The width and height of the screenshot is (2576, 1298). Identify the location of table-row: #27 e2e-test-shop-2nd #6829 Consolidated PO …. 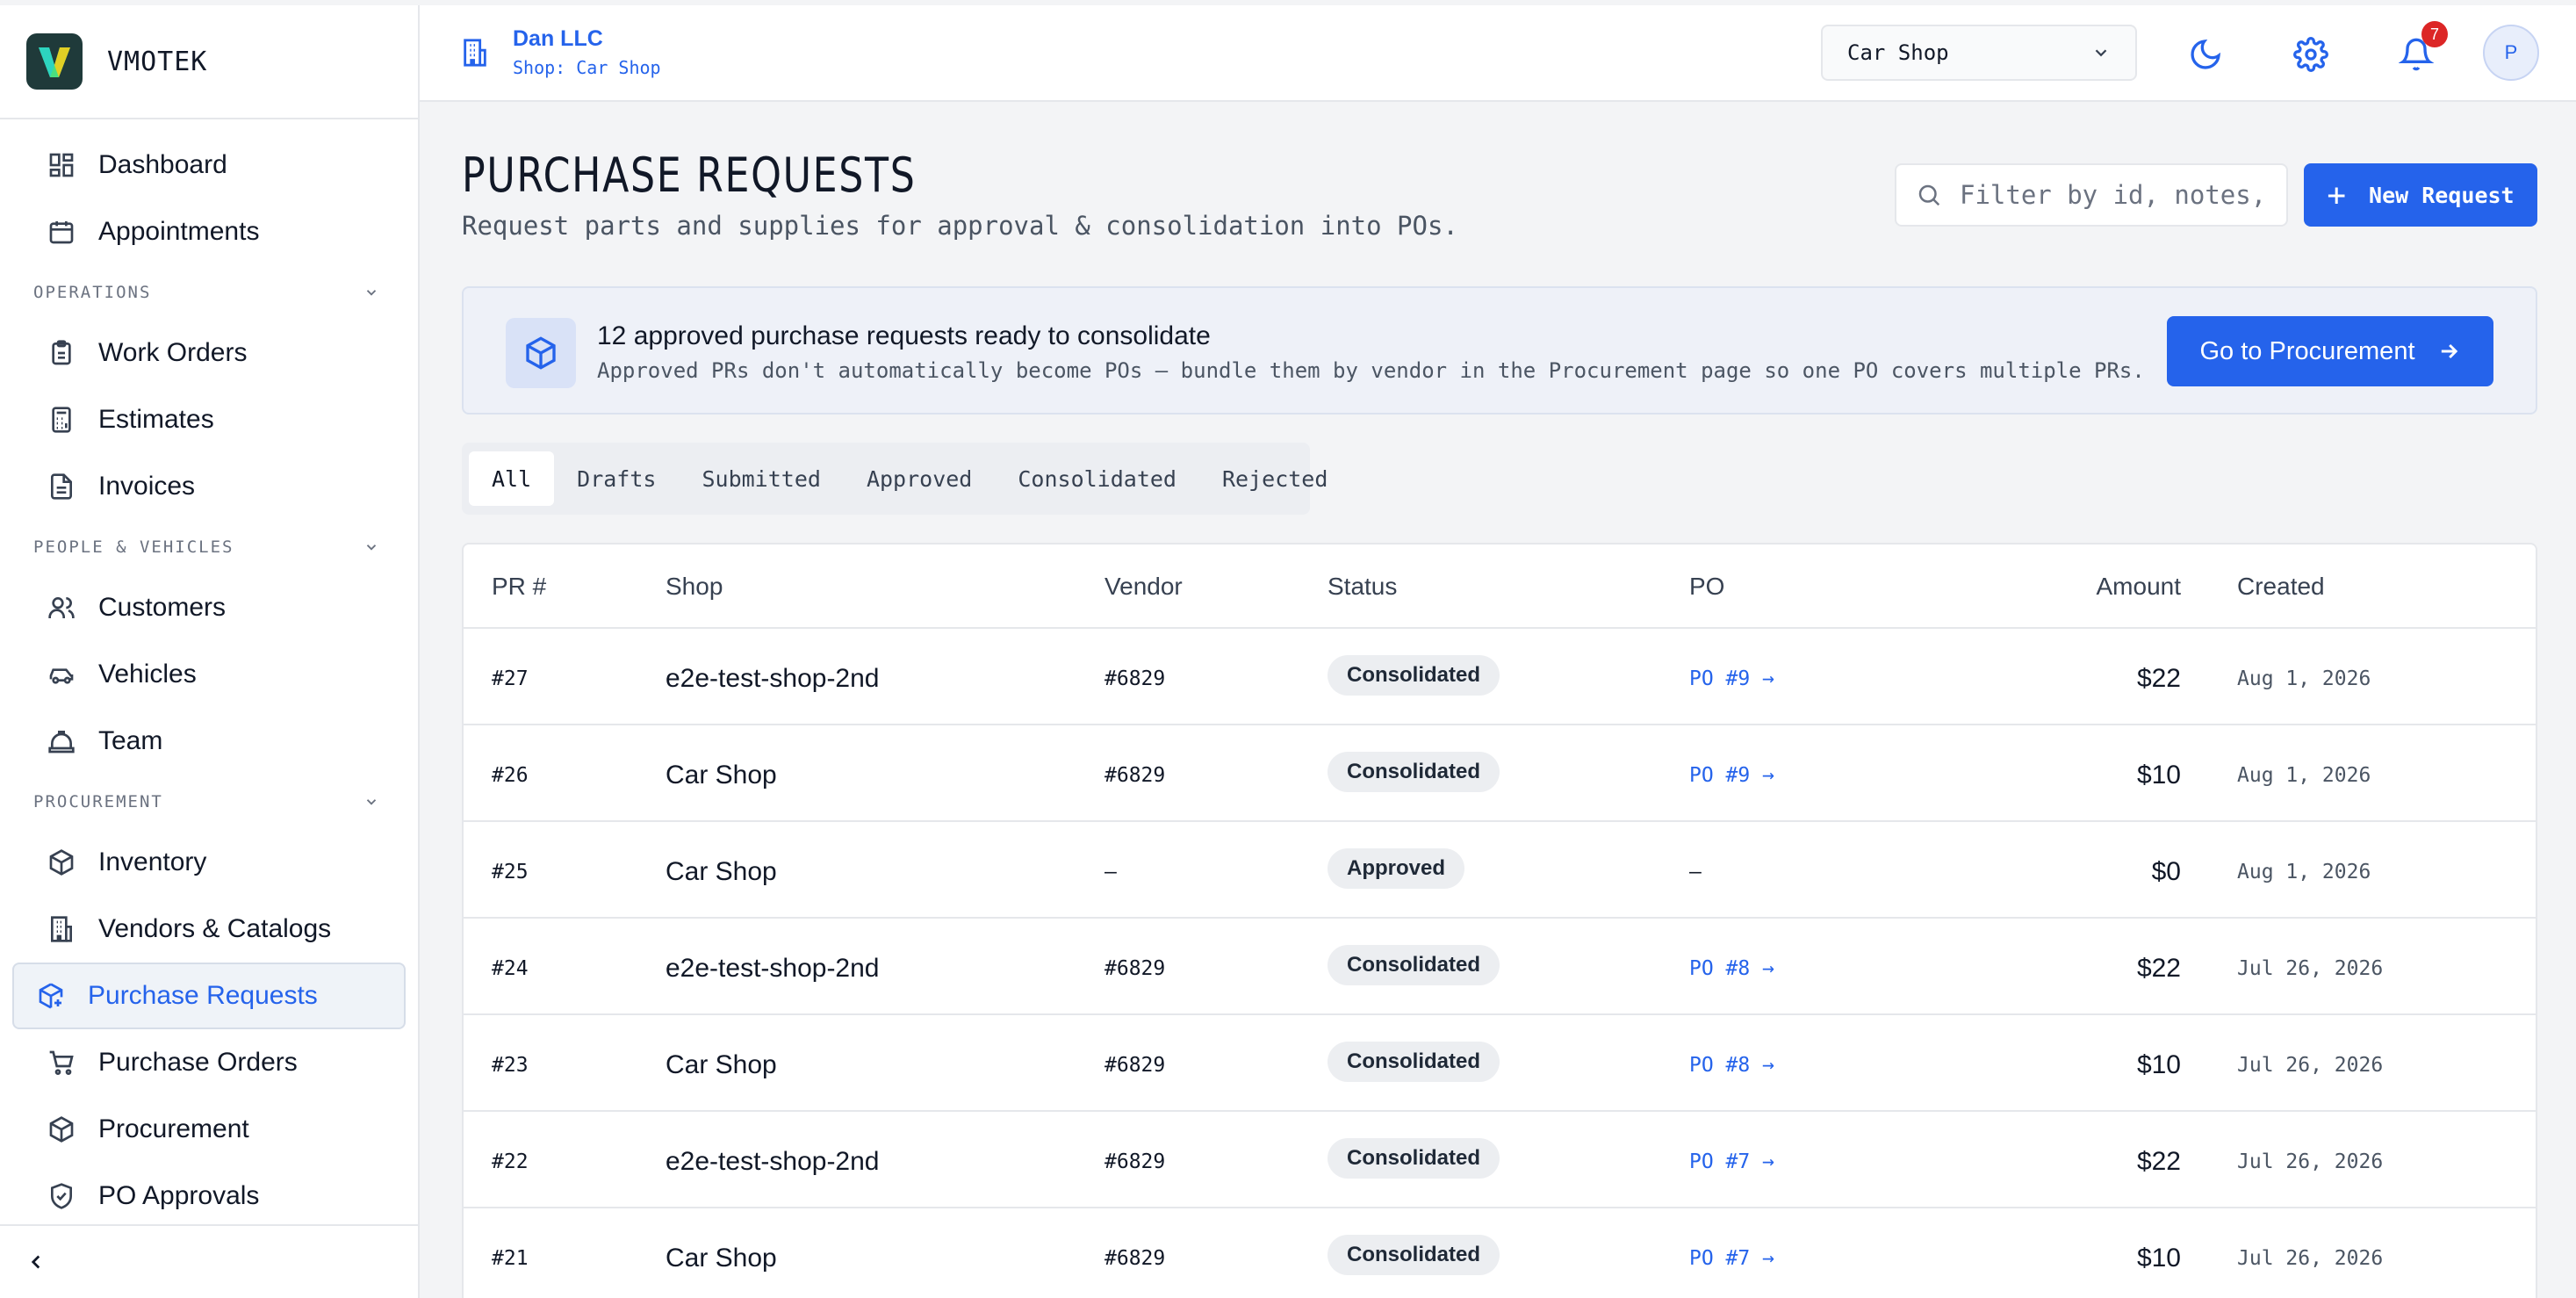
(1500, 677).